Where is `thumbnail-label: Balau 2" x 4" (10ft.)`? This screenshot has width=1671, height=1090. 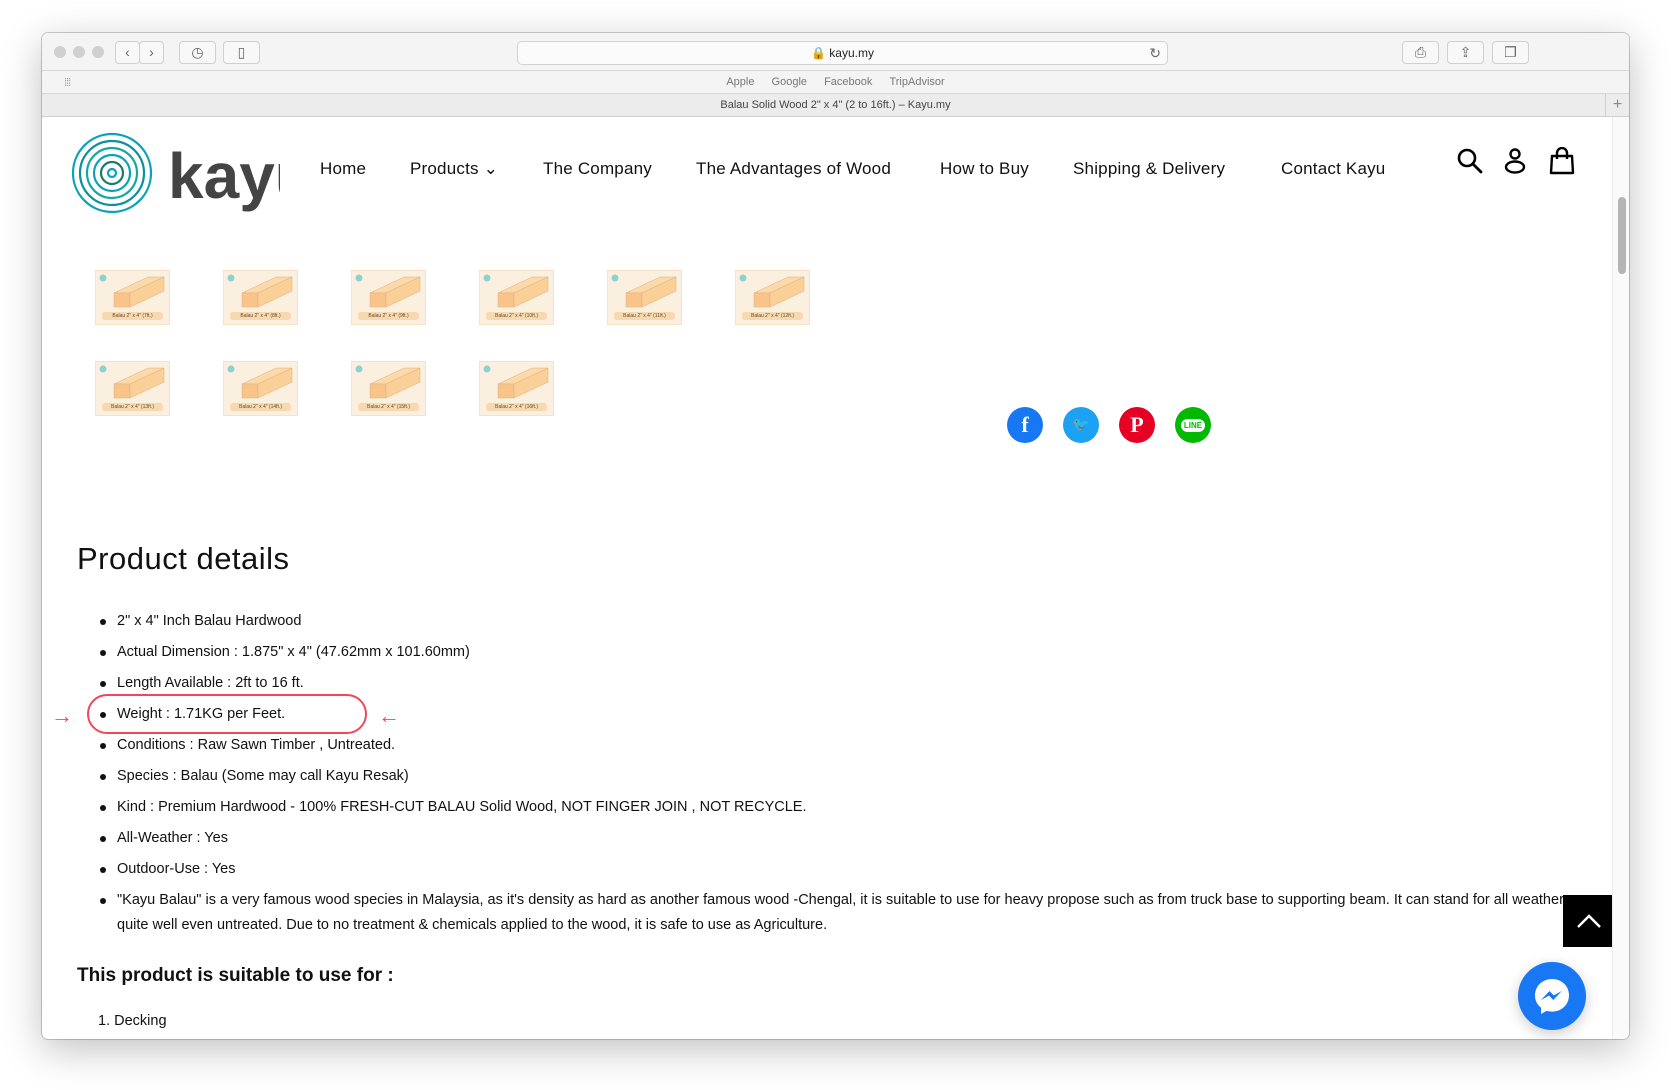 thumbnail-label: Balau 2" x 4" (10ft.) is located at coordinates (516, 316).